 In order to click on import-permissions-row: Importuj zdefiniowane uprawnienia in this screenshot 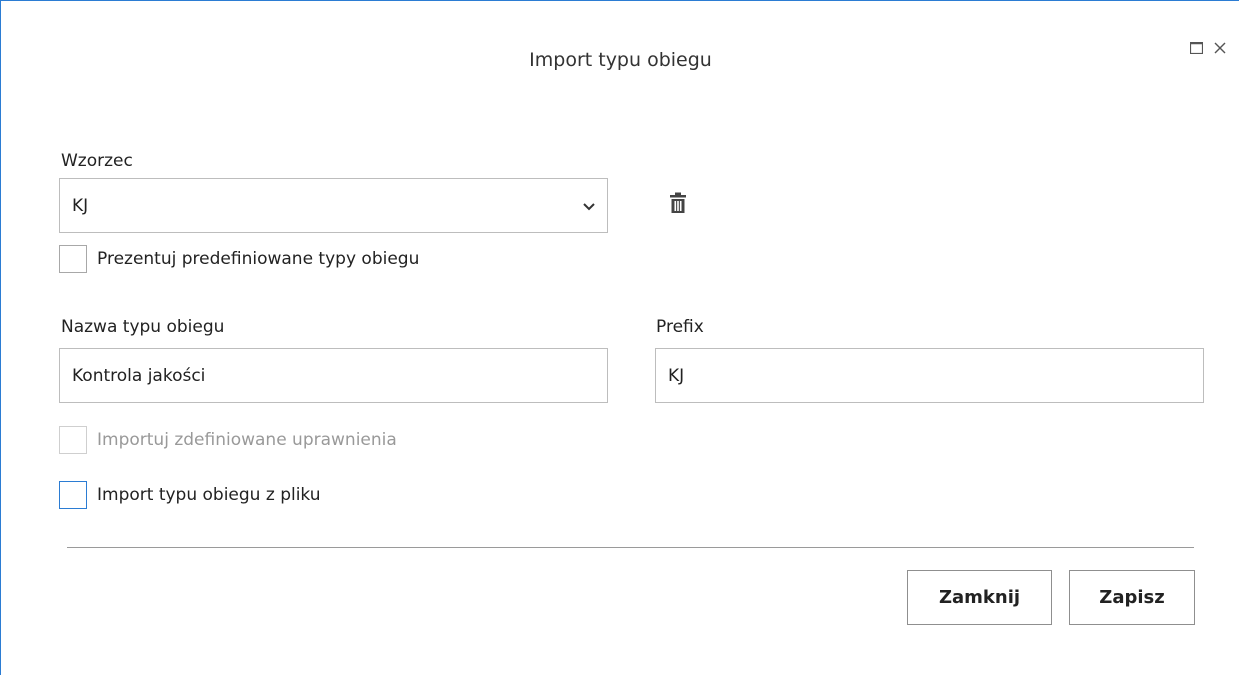, I will do `click(228, 440)`.